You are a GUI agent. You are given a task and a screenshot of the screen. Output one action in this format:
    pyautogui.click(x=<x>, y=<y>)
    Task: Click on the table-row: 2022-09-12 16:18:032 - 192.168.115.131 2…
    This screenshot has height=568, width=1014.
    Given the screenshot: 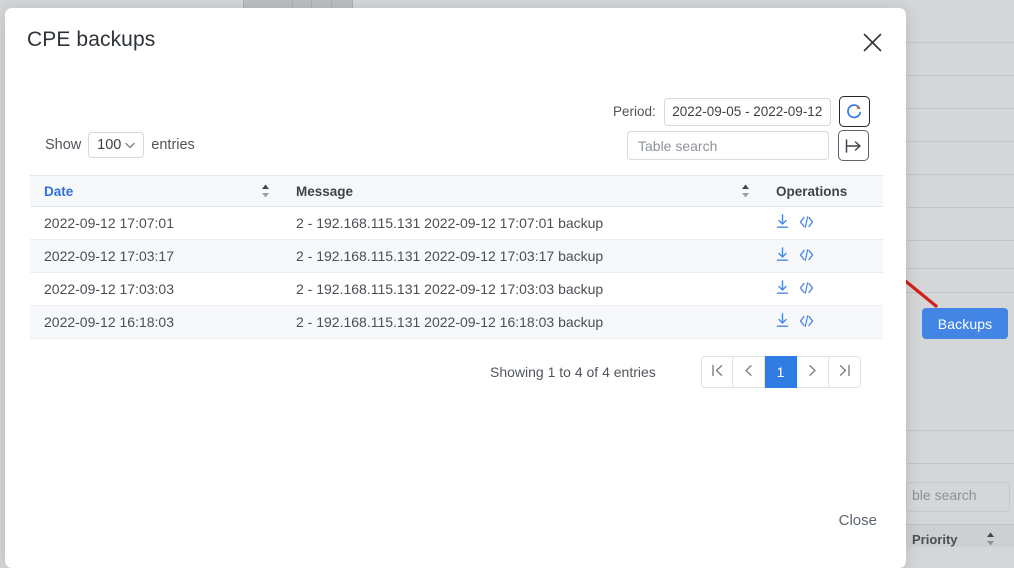 What is the action you would take?
    pyautogui.click(x=456, y=322)
    